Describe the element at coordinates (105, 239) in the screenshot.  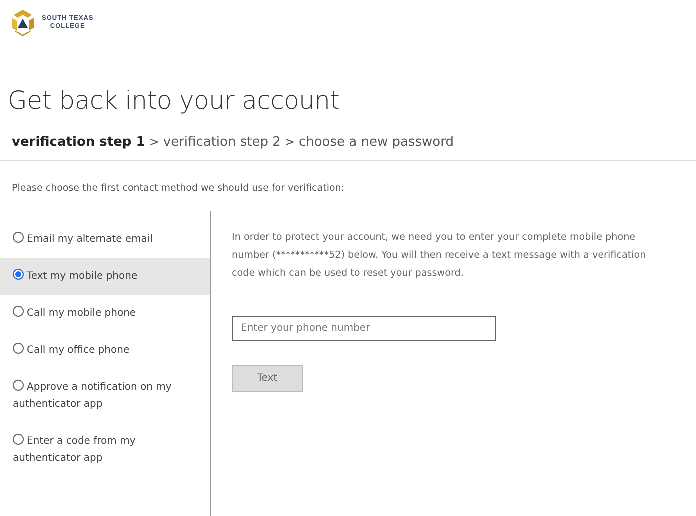
I see `contact-method-option: Email my alternate email` at that location.